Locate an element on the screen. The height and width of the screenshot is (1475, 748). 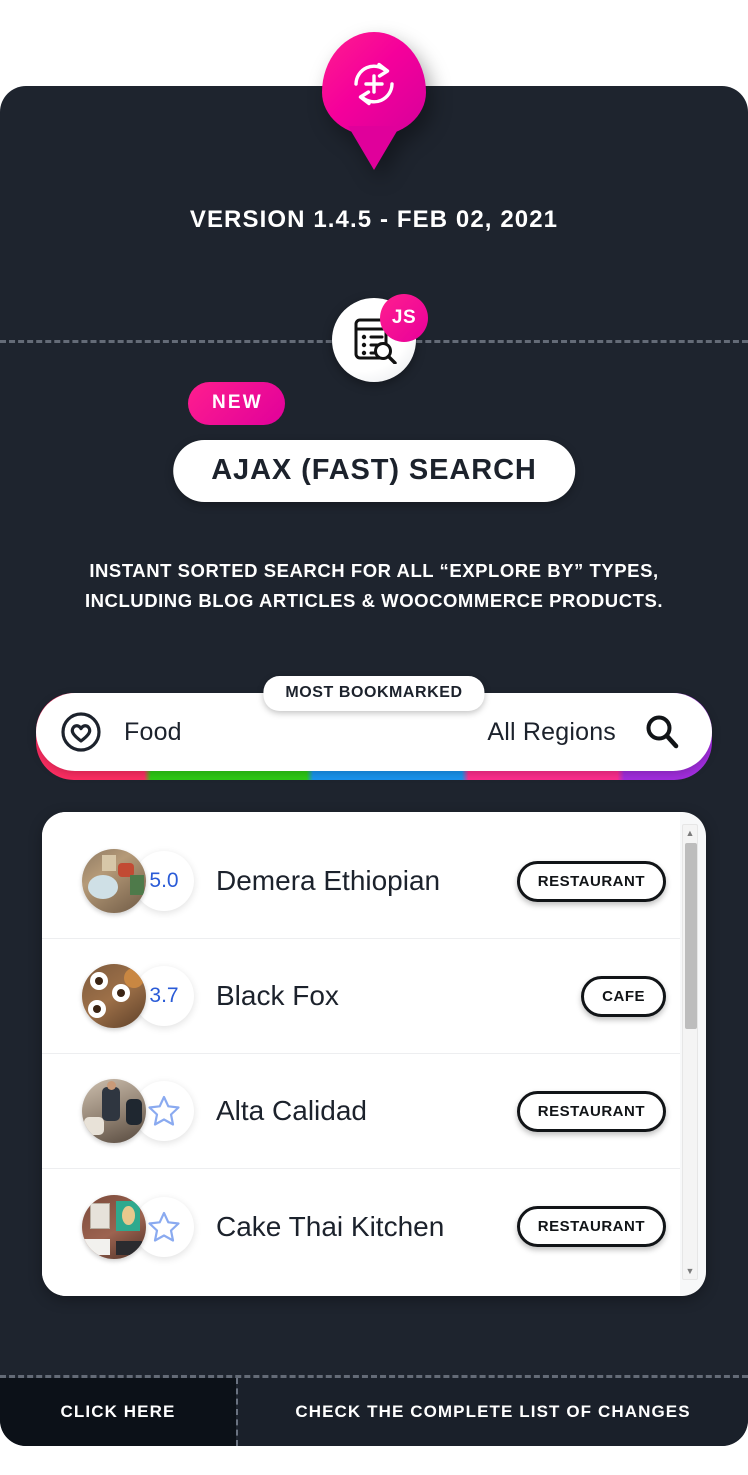
update-pin-badge is located at coordinates (374, 98).